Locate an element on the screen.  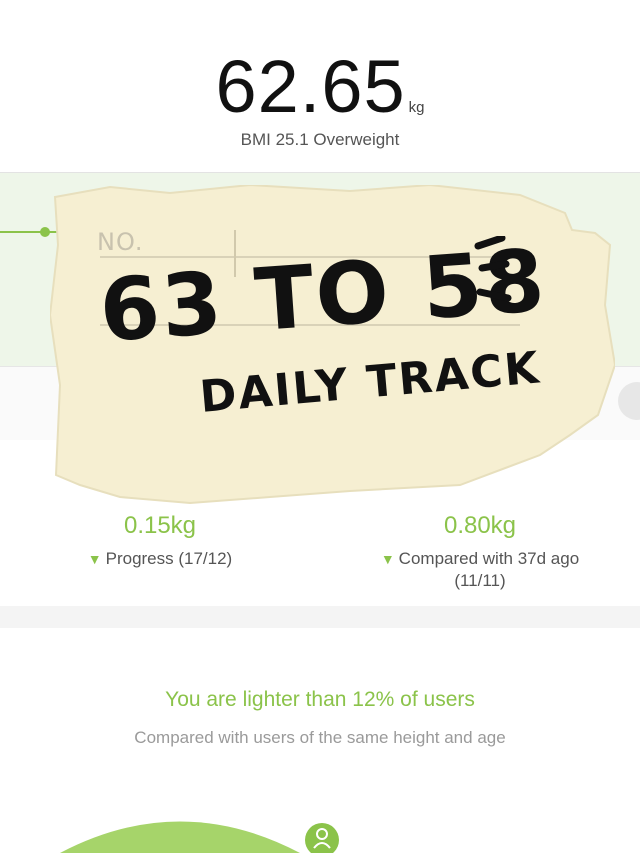
weight-unit: kg is located at coordinates (416, 107).